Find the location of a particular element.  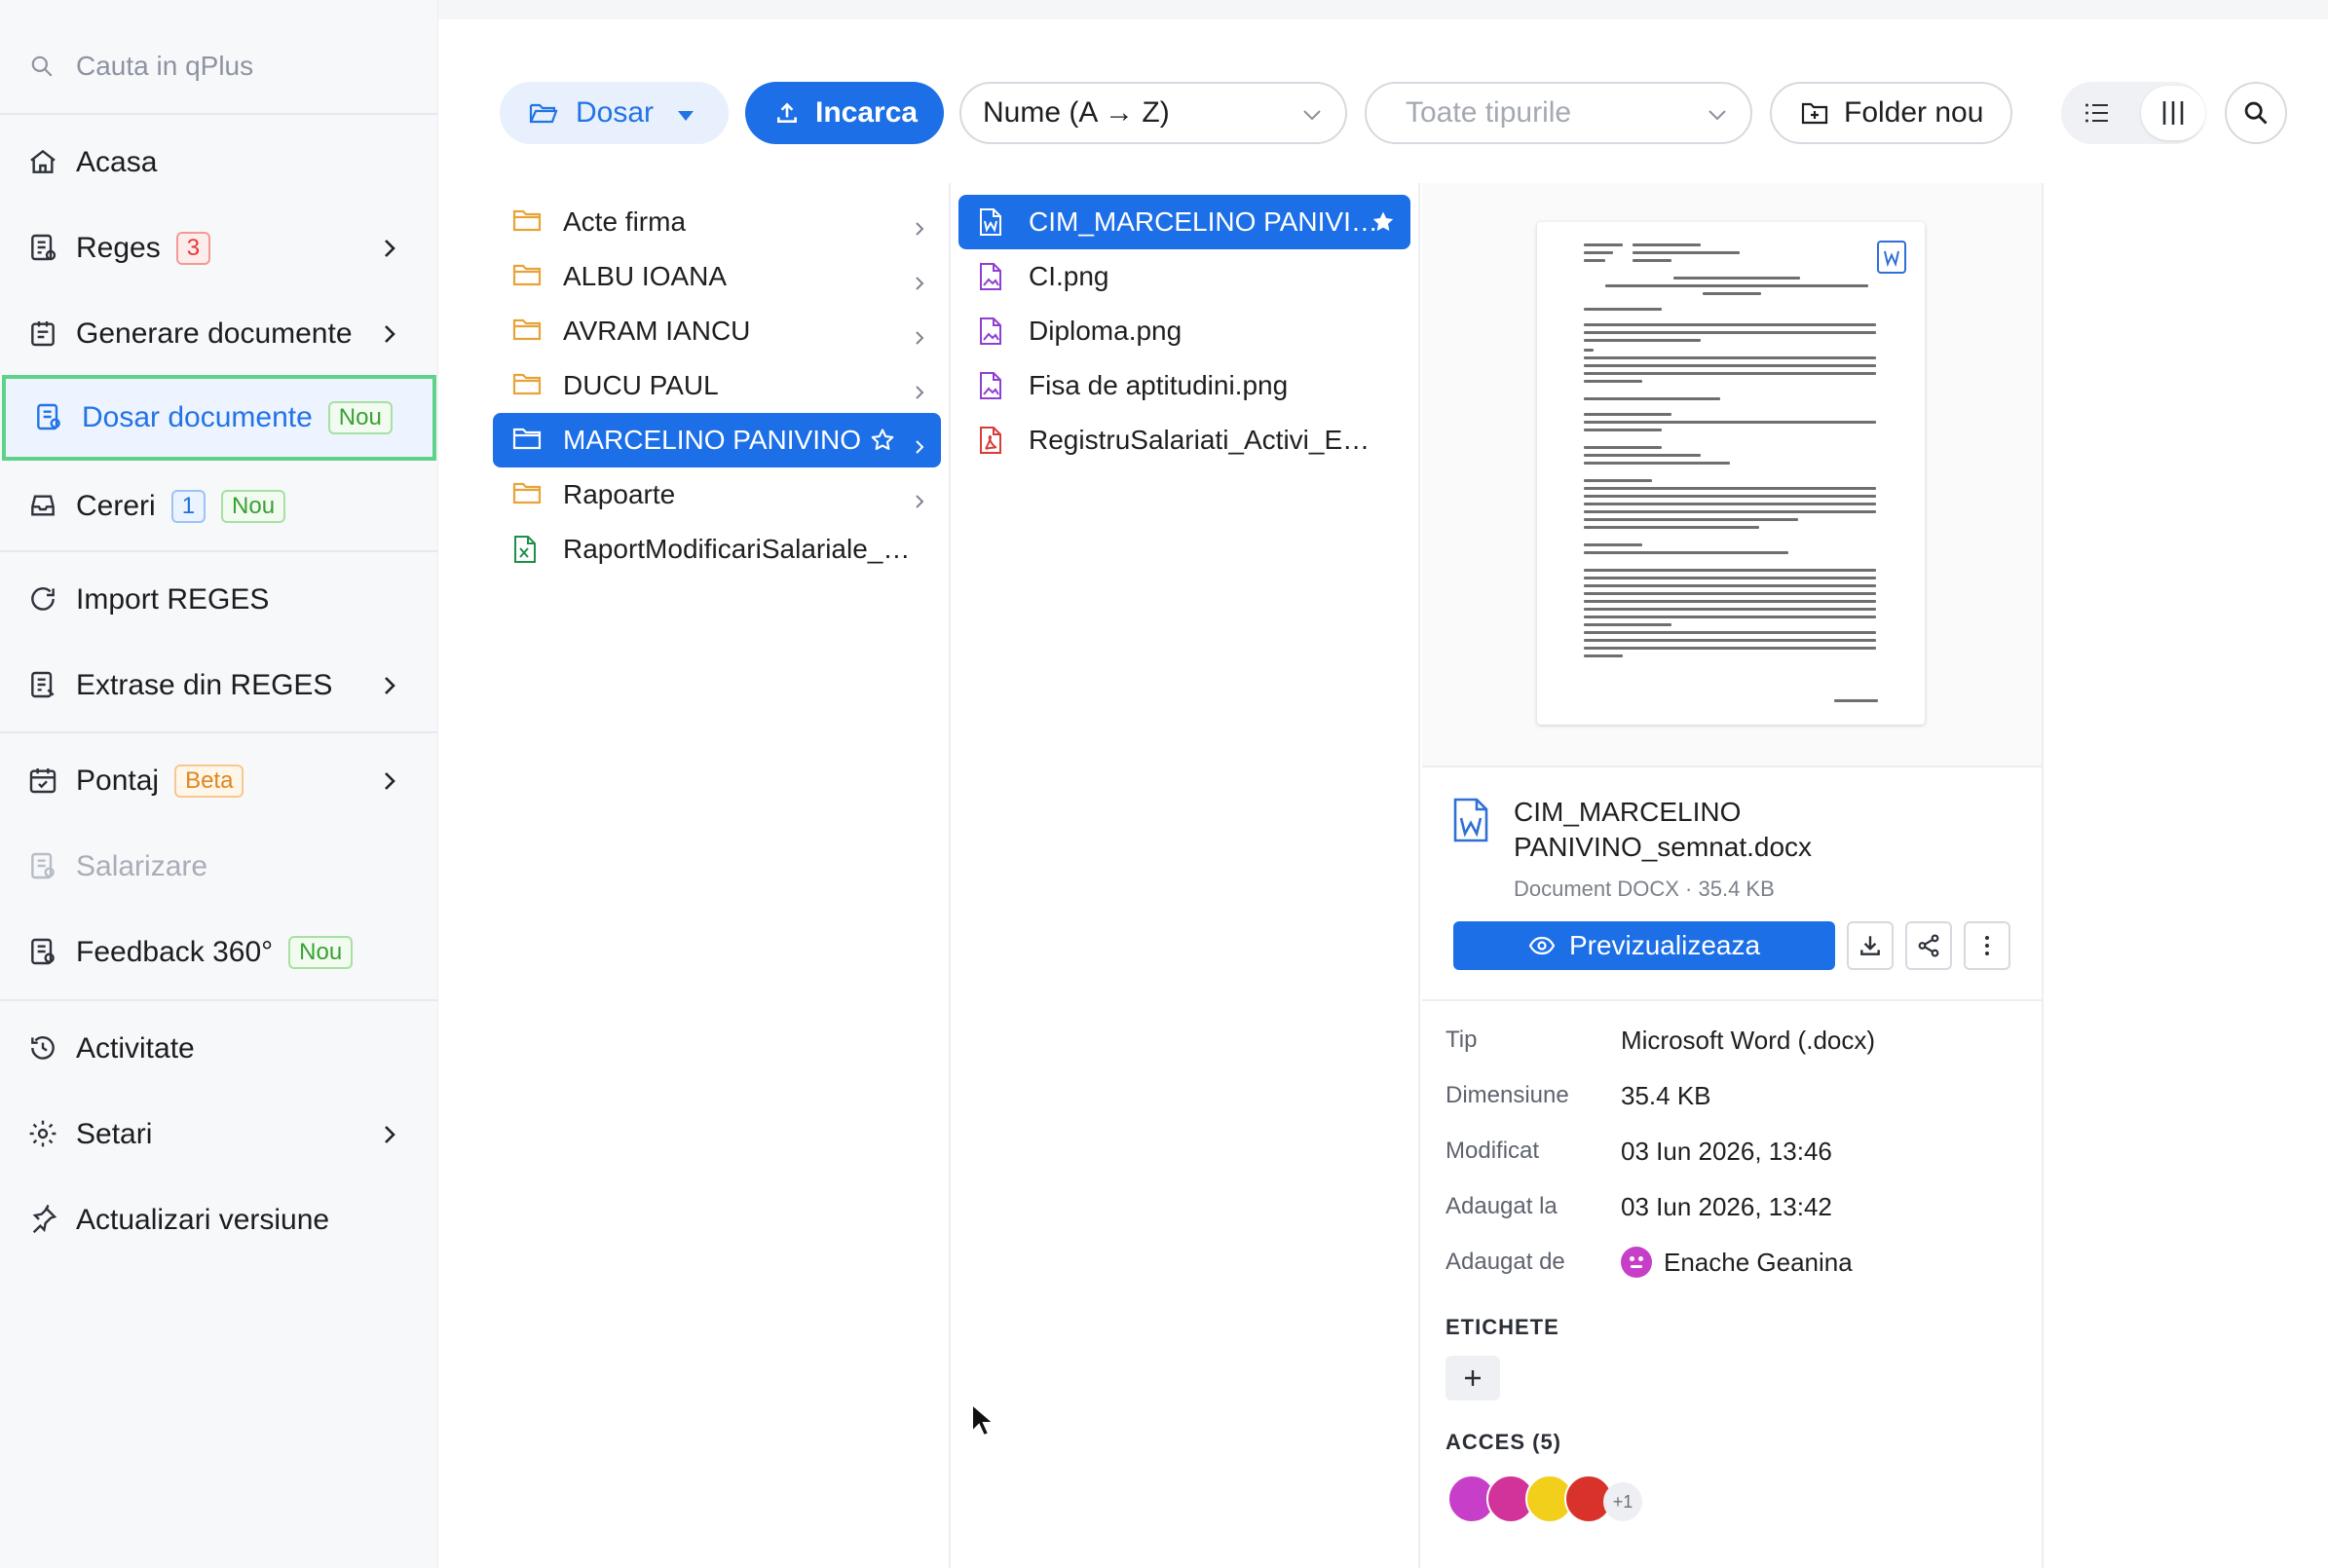

add-tag-button is located at coordinates (1473, 1378).